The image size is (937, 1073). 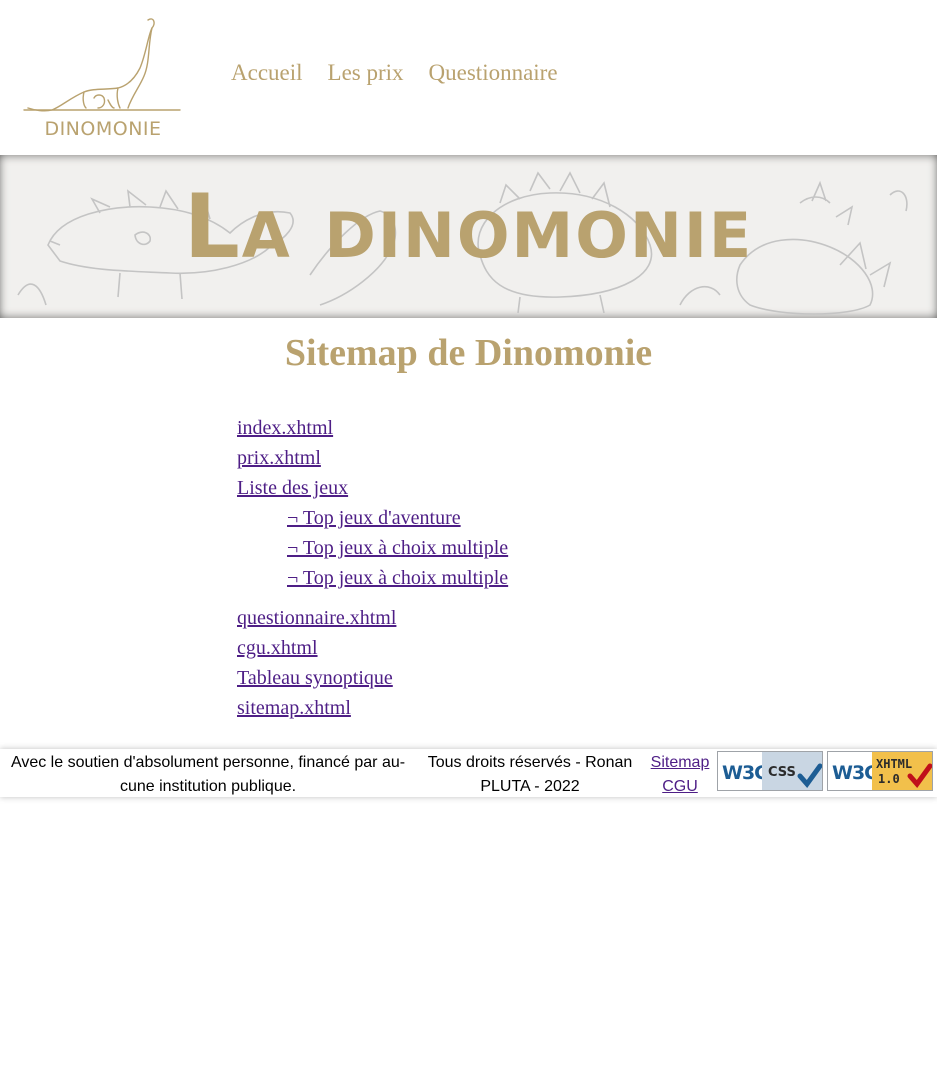 What do you see at coordinates (372, 618) in the screenshot?
I see `sitemap-link-questionnaire: questionnaire.xhtml` at bounding box center [372, 618].